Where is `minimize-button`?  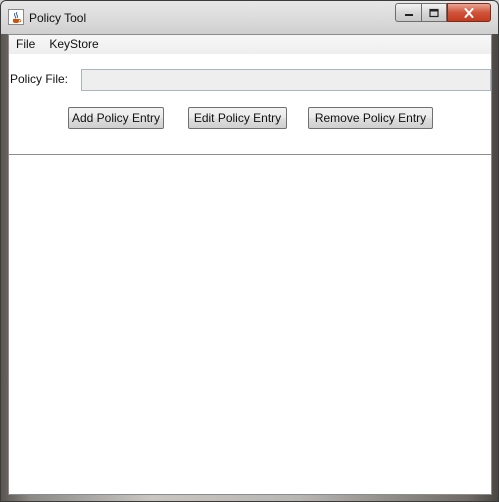 minimize-button is located at coordinates (408, 12).